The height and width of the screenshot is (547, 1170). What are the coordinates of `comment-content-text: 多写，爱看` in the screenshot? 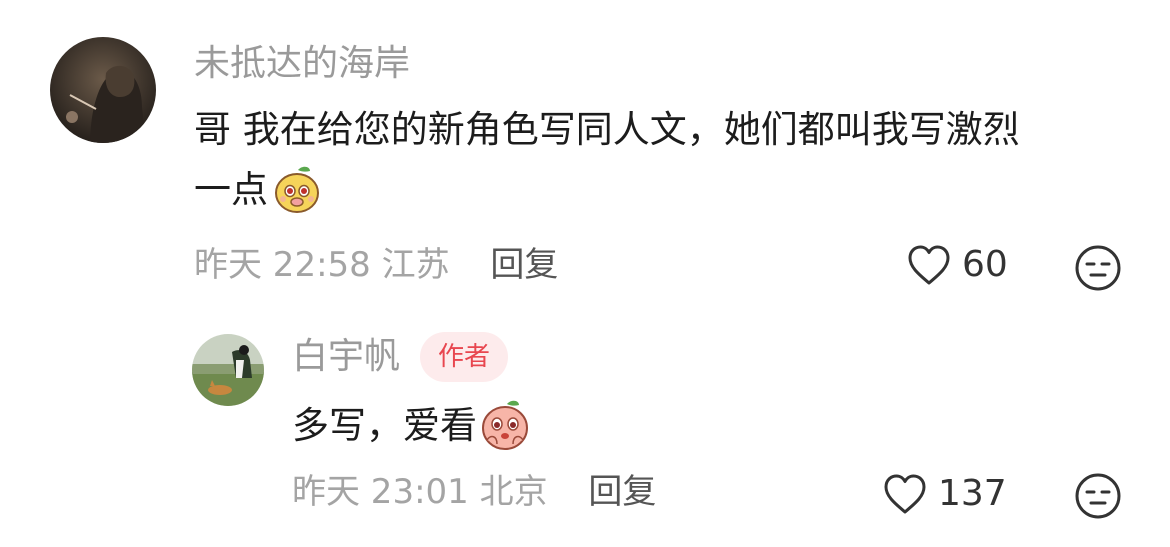 It's located at (384, 425).